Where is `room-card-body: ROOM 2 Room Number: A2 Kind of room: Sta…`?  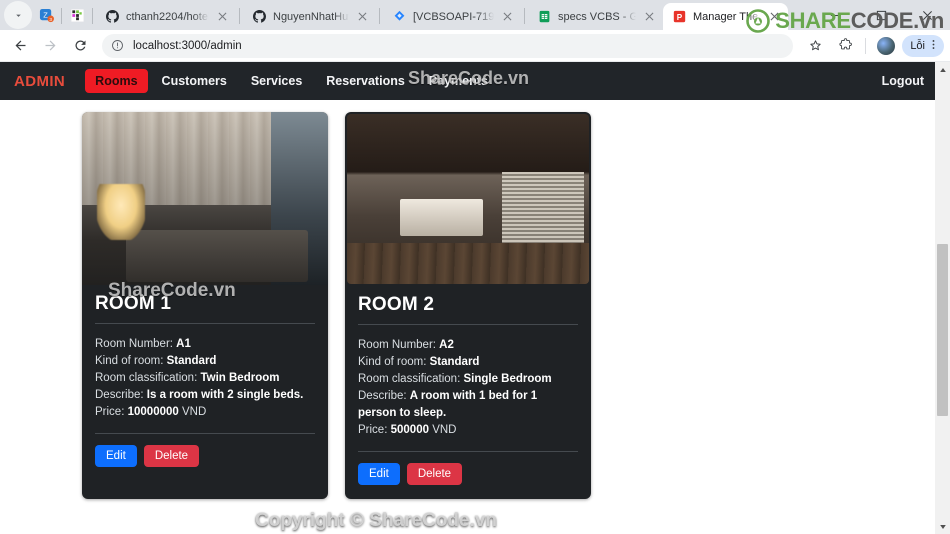
room-card-body: ROOM 2 Room Number: A2 Kind of room: Sta… is located at coordinates (468, 391).